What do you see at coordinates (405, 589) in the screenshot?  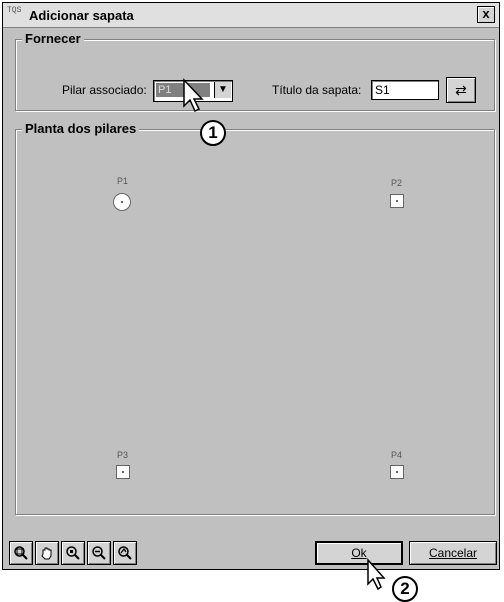 I see `callout-2: 2` at bounding box center [405, 589].